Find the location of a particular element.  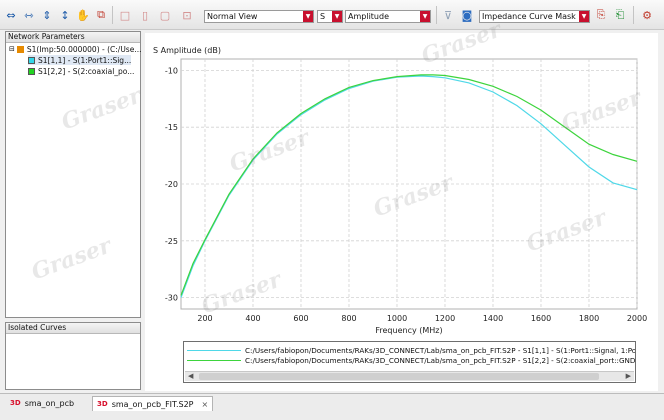

y-tick-label: -15 is located at coordinates (171, 127).